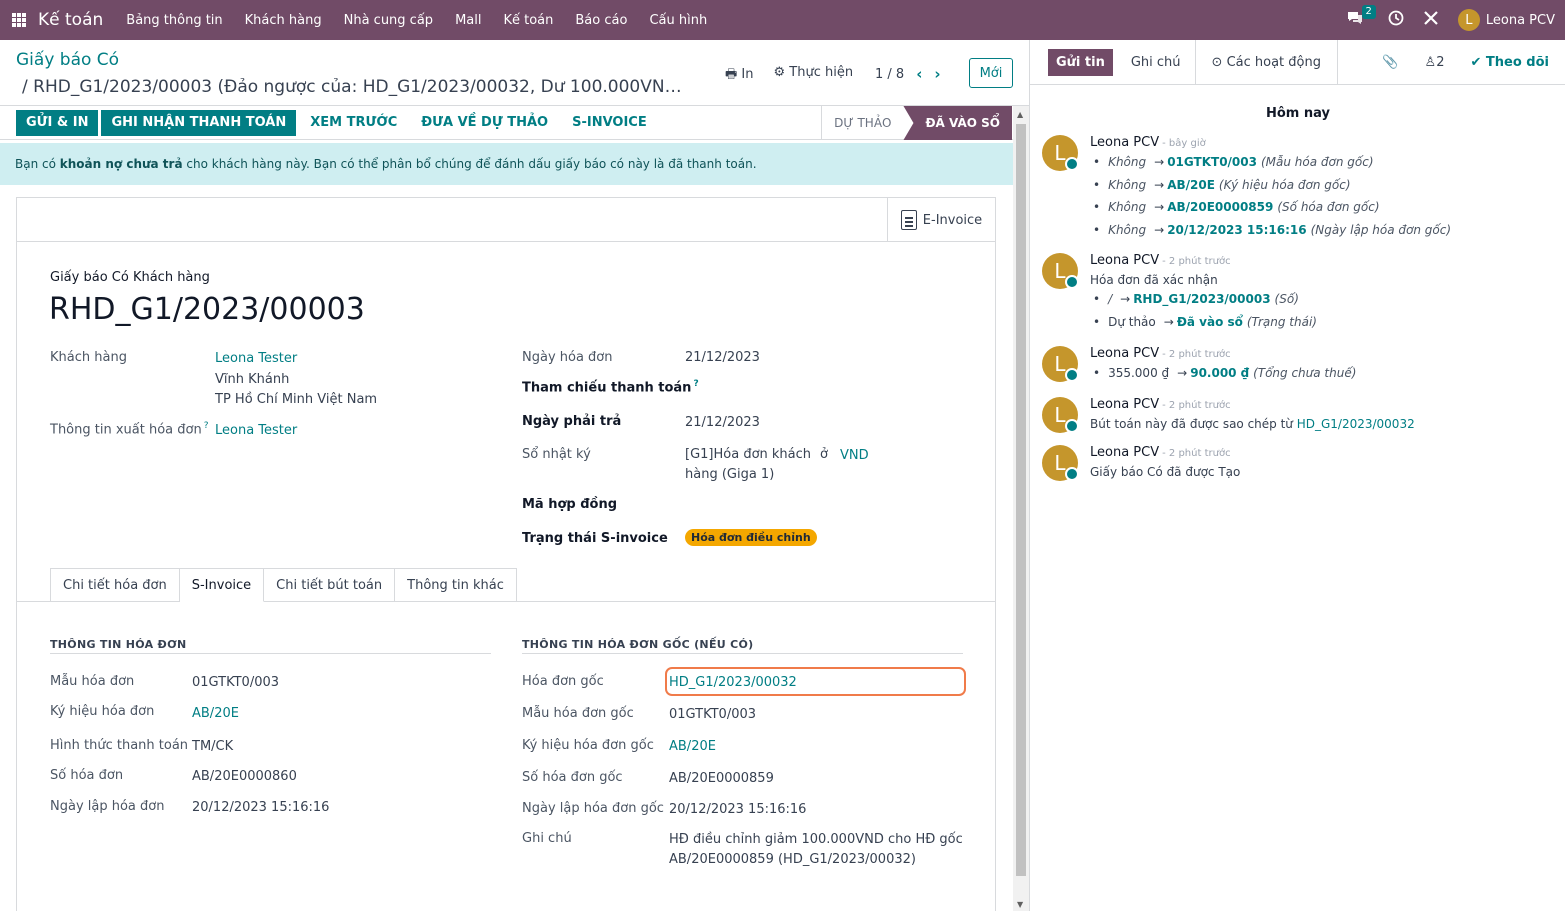 The image size is (1565, 911). Describe the element at coordinates (722, 357) in the screenshot. I see `invoice-date-field: 21/12/2023` at that location.